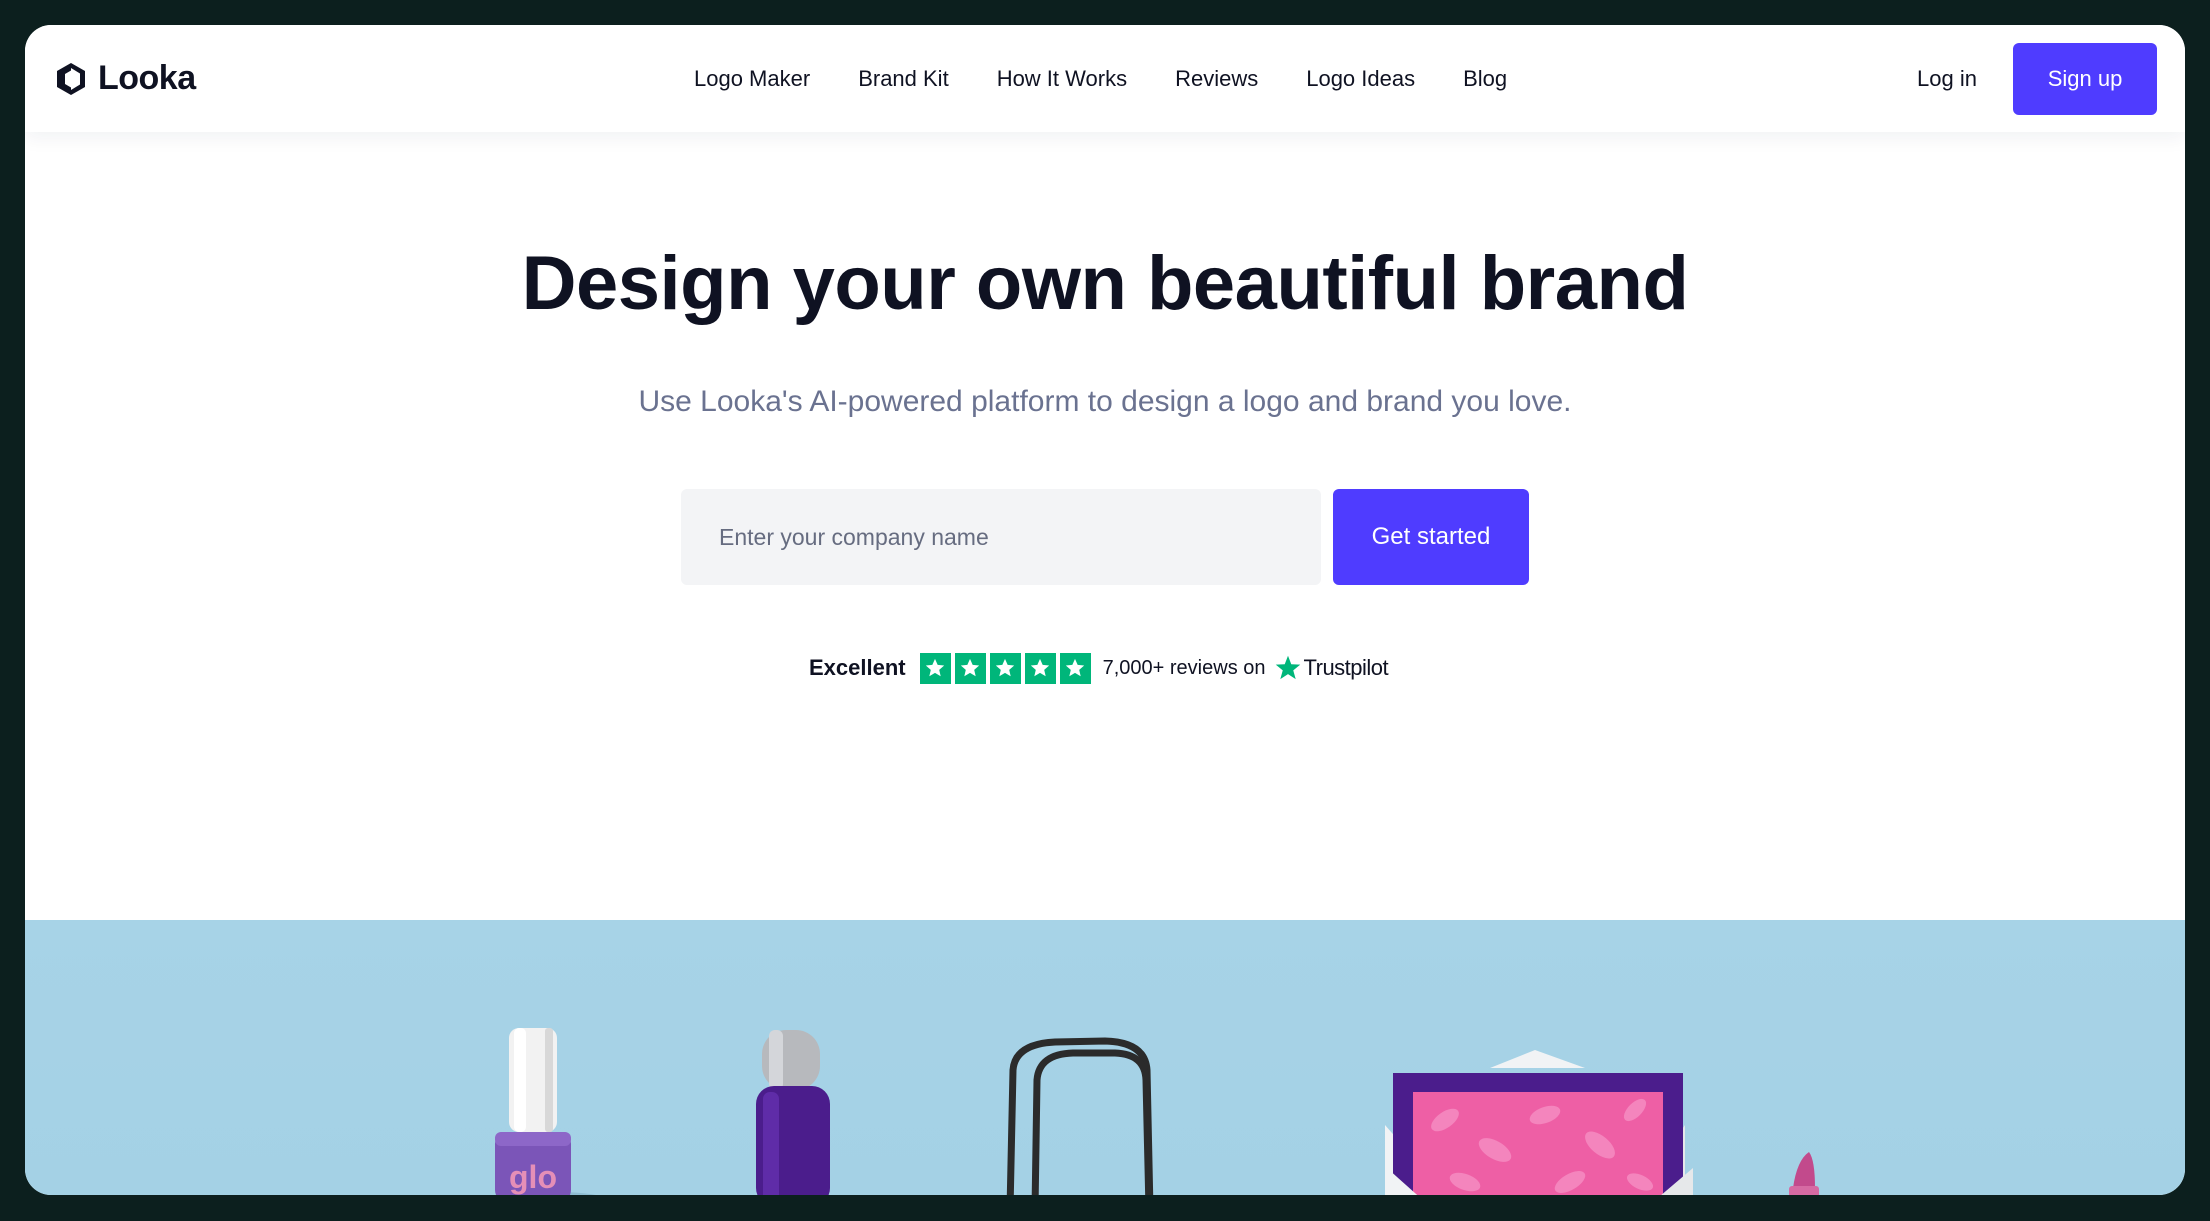 The height and width of the screenshot is (1221, 2210). I want to click on trustpilot-star-icon, so click(1287, 667).